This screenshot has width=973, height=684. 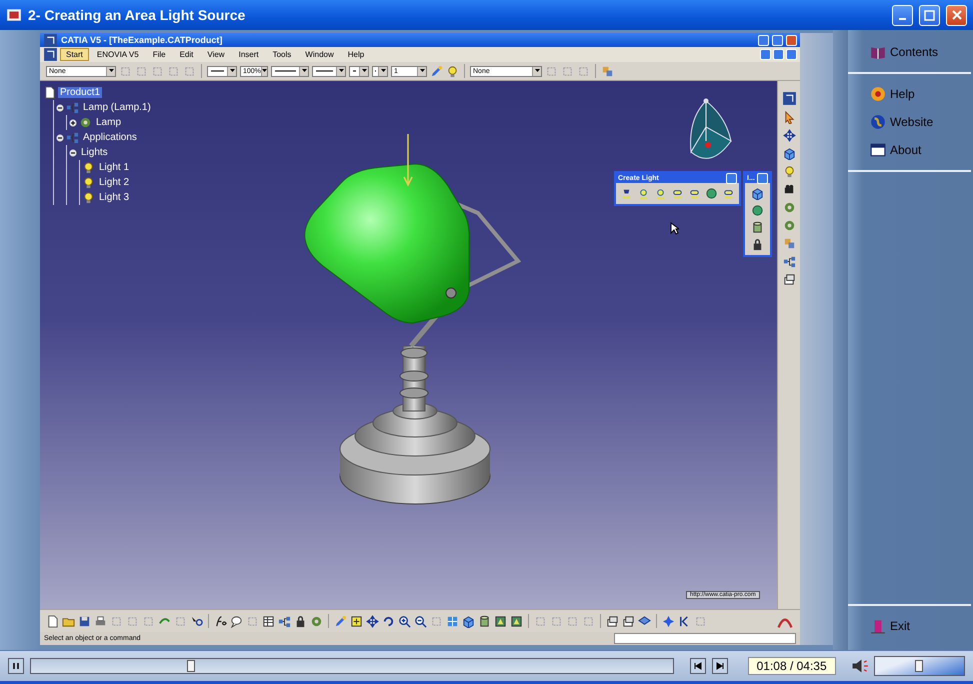 I want to click on tree-item: Applications, so click(x=110, y=137).